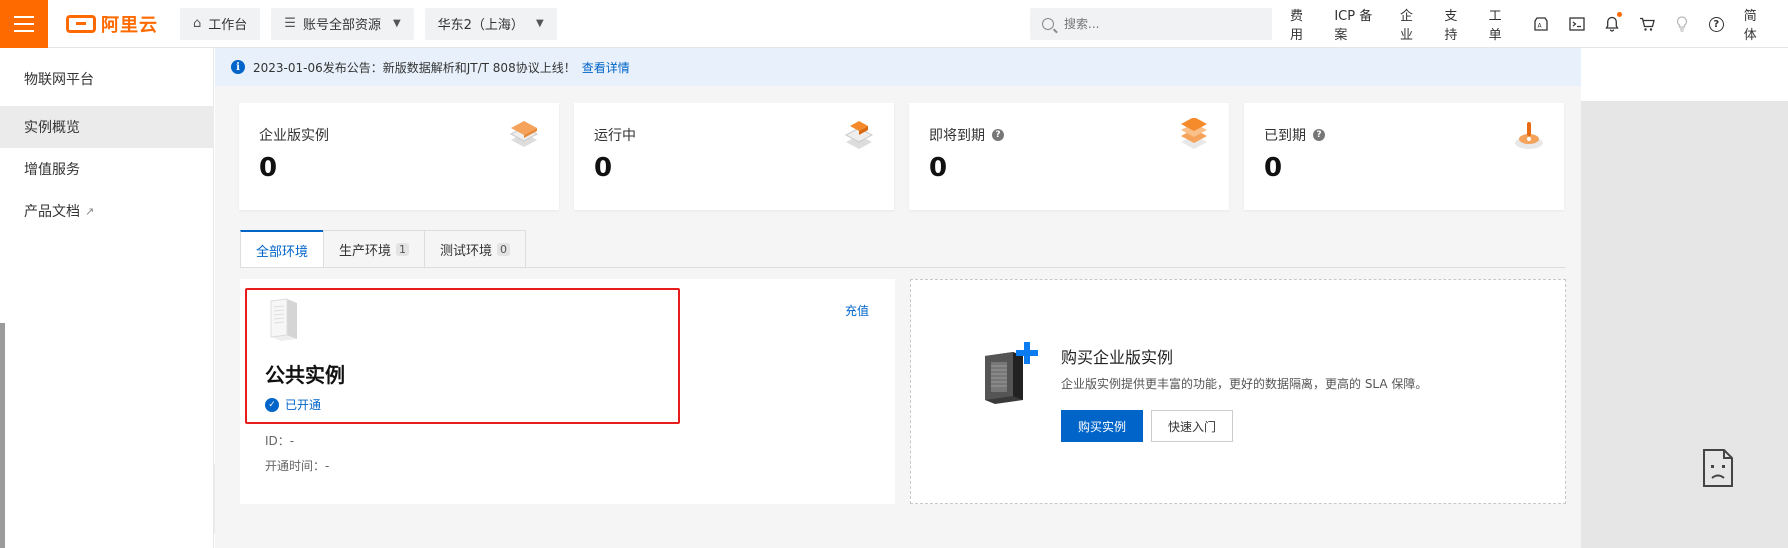 The height and width of the screenshot is (548, 1788). What do you see at coordinates (305, 375) in the screenshot?
I see `instance-title: 公共实例` at bounding box center [305, 375].